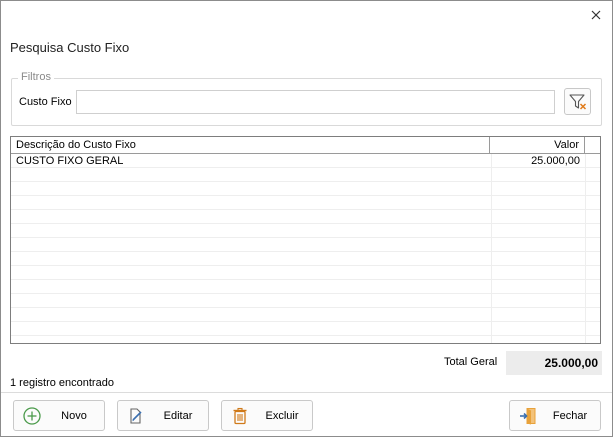 This screenshot has height=437, width=613. What do you see at coordinates (570, 415) in the screenshot?
I see `fechar-button-label: Fechar` at bounding box center [570, 415].